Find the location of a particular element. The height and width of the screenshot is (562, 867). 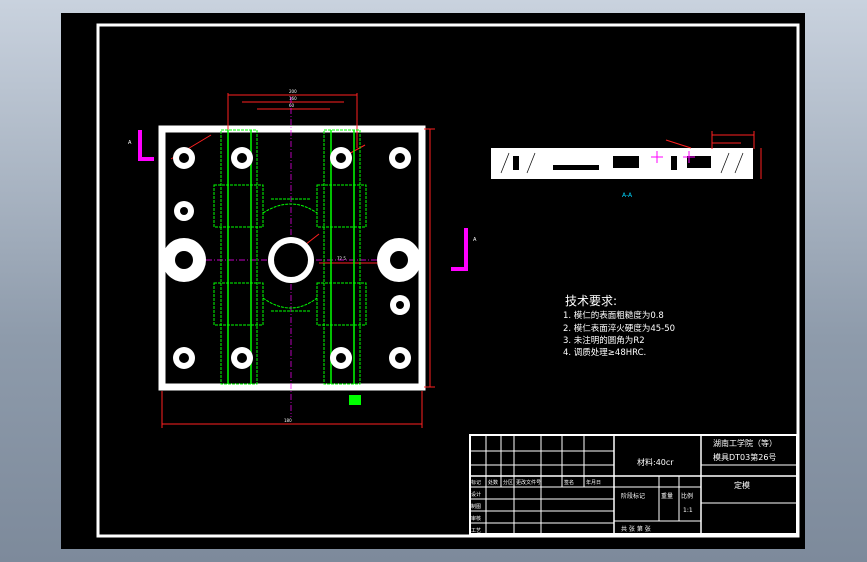

tech-req-item: 2. 模仁表面淬火硬度为45-50 is located at coordinates (619, 328).